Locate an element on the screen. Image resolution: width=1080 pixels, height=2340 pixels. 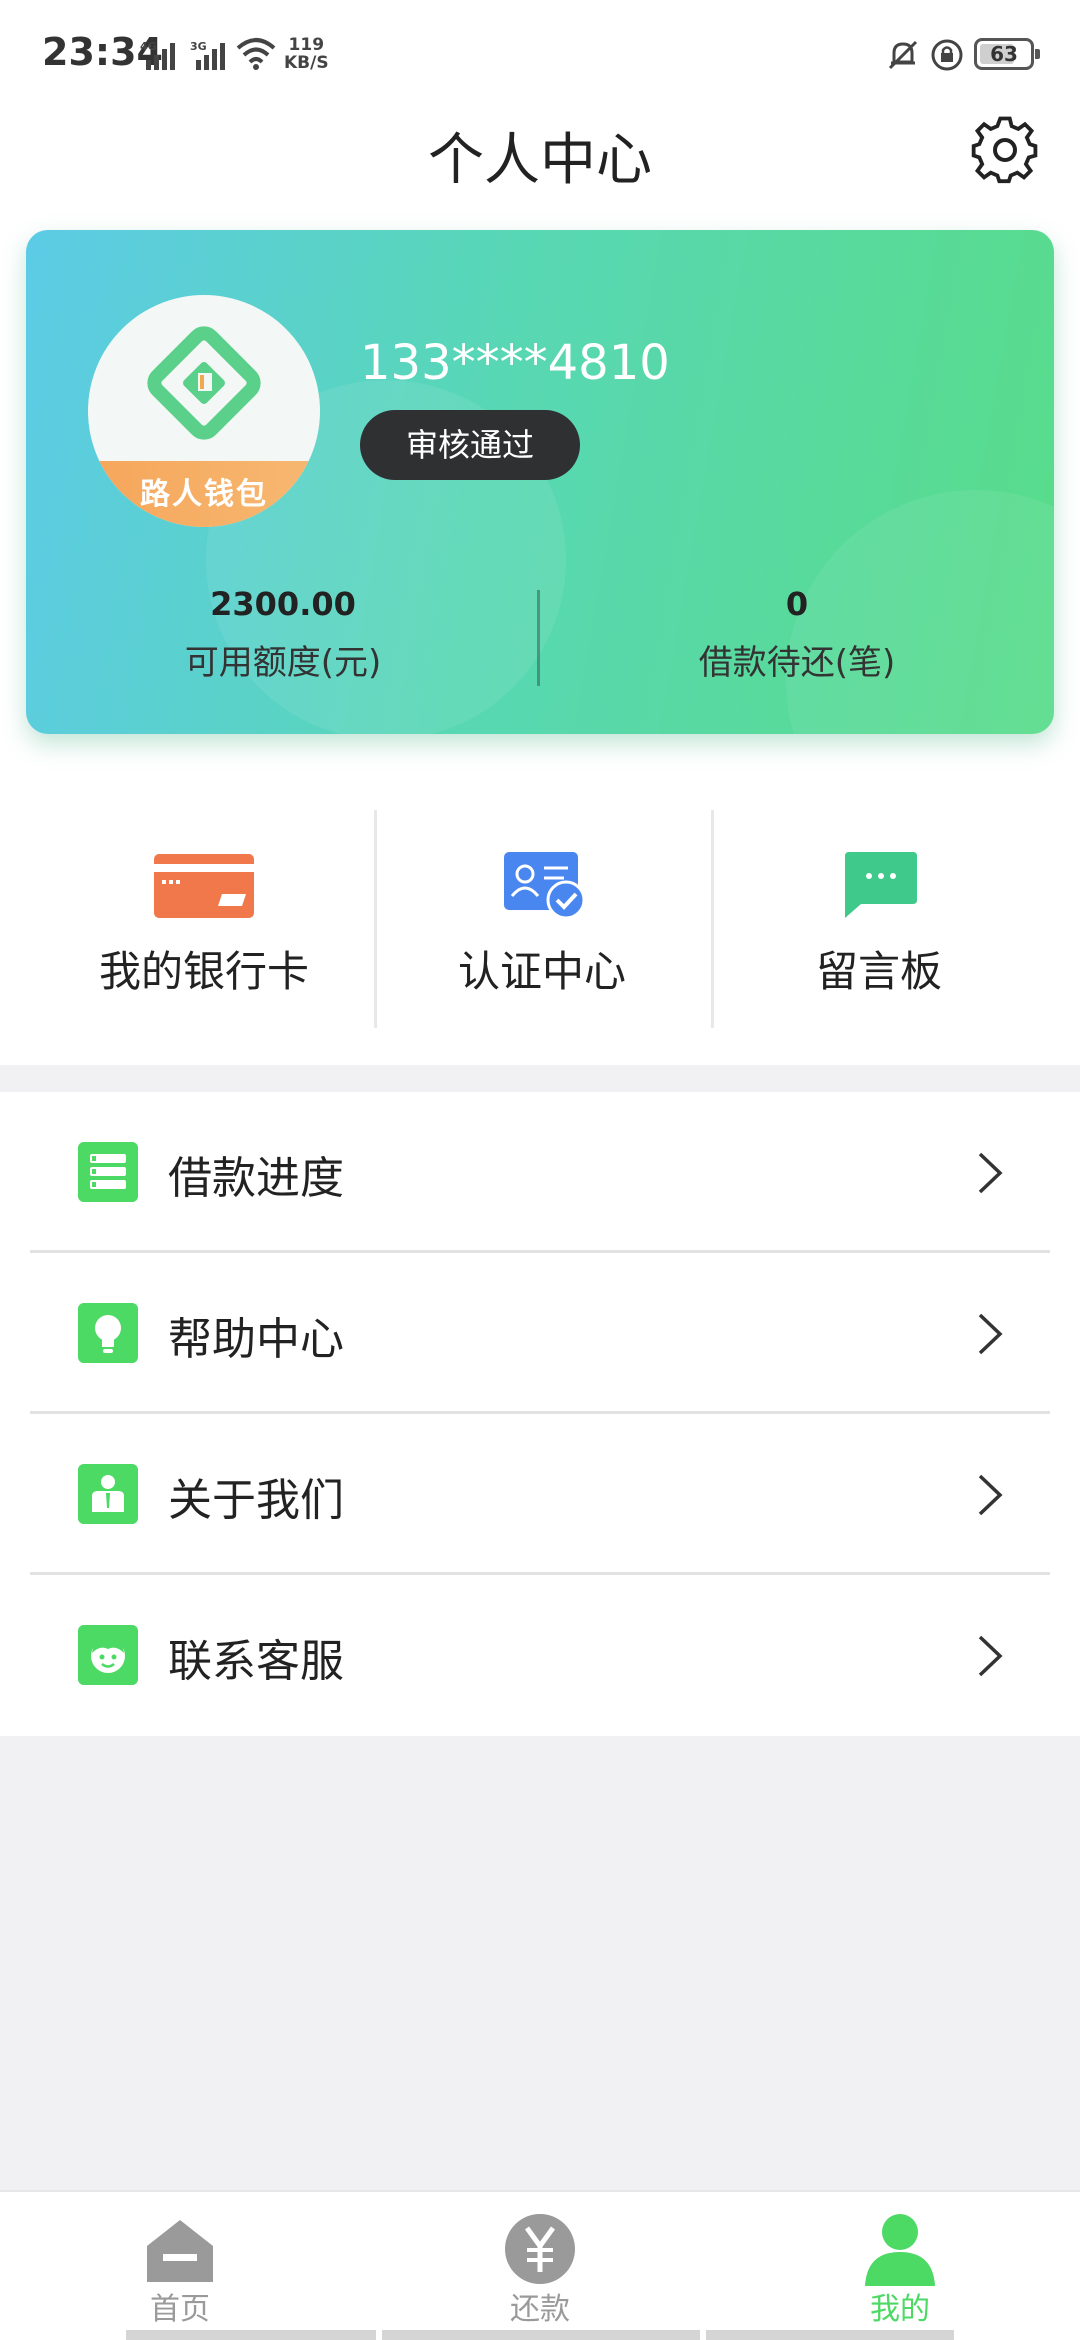
review-status-badge: 审核通过 is located at coordinates (470, 445).